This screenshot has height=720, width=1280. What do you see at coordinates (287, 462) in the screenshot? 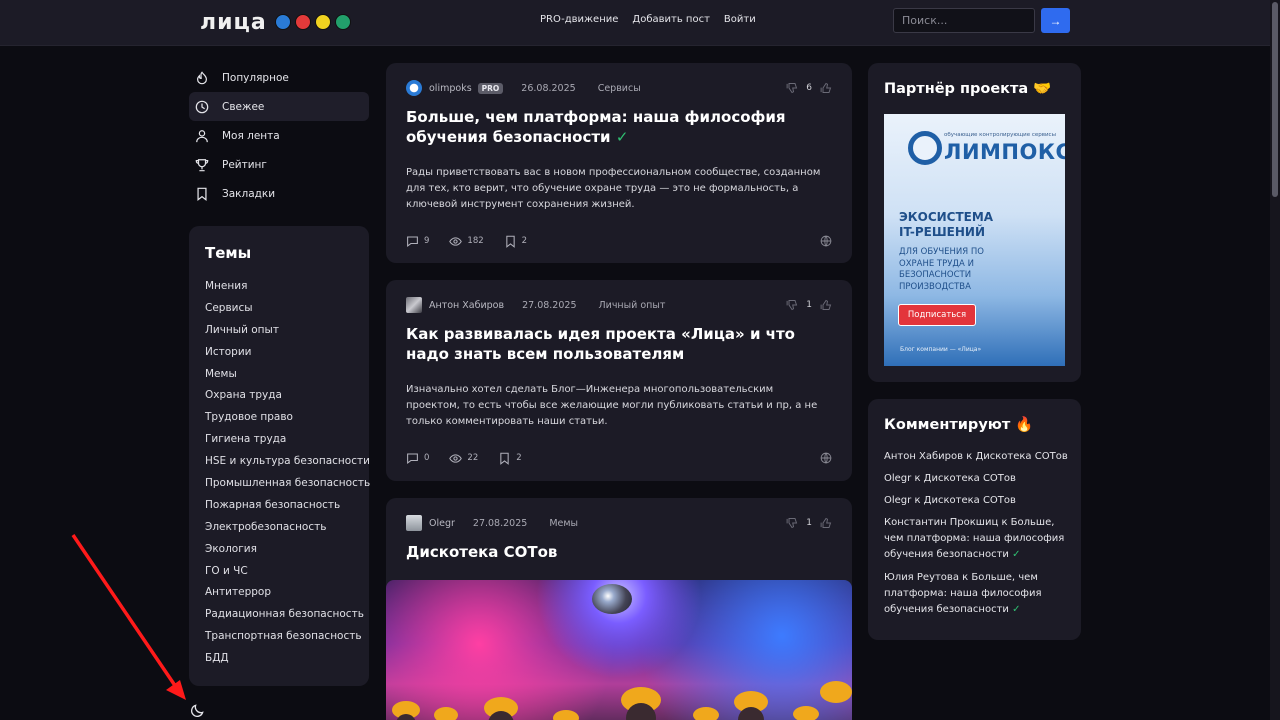
I see `topic-item: HSE и культура безопасности` at bounding box center [287, 462].